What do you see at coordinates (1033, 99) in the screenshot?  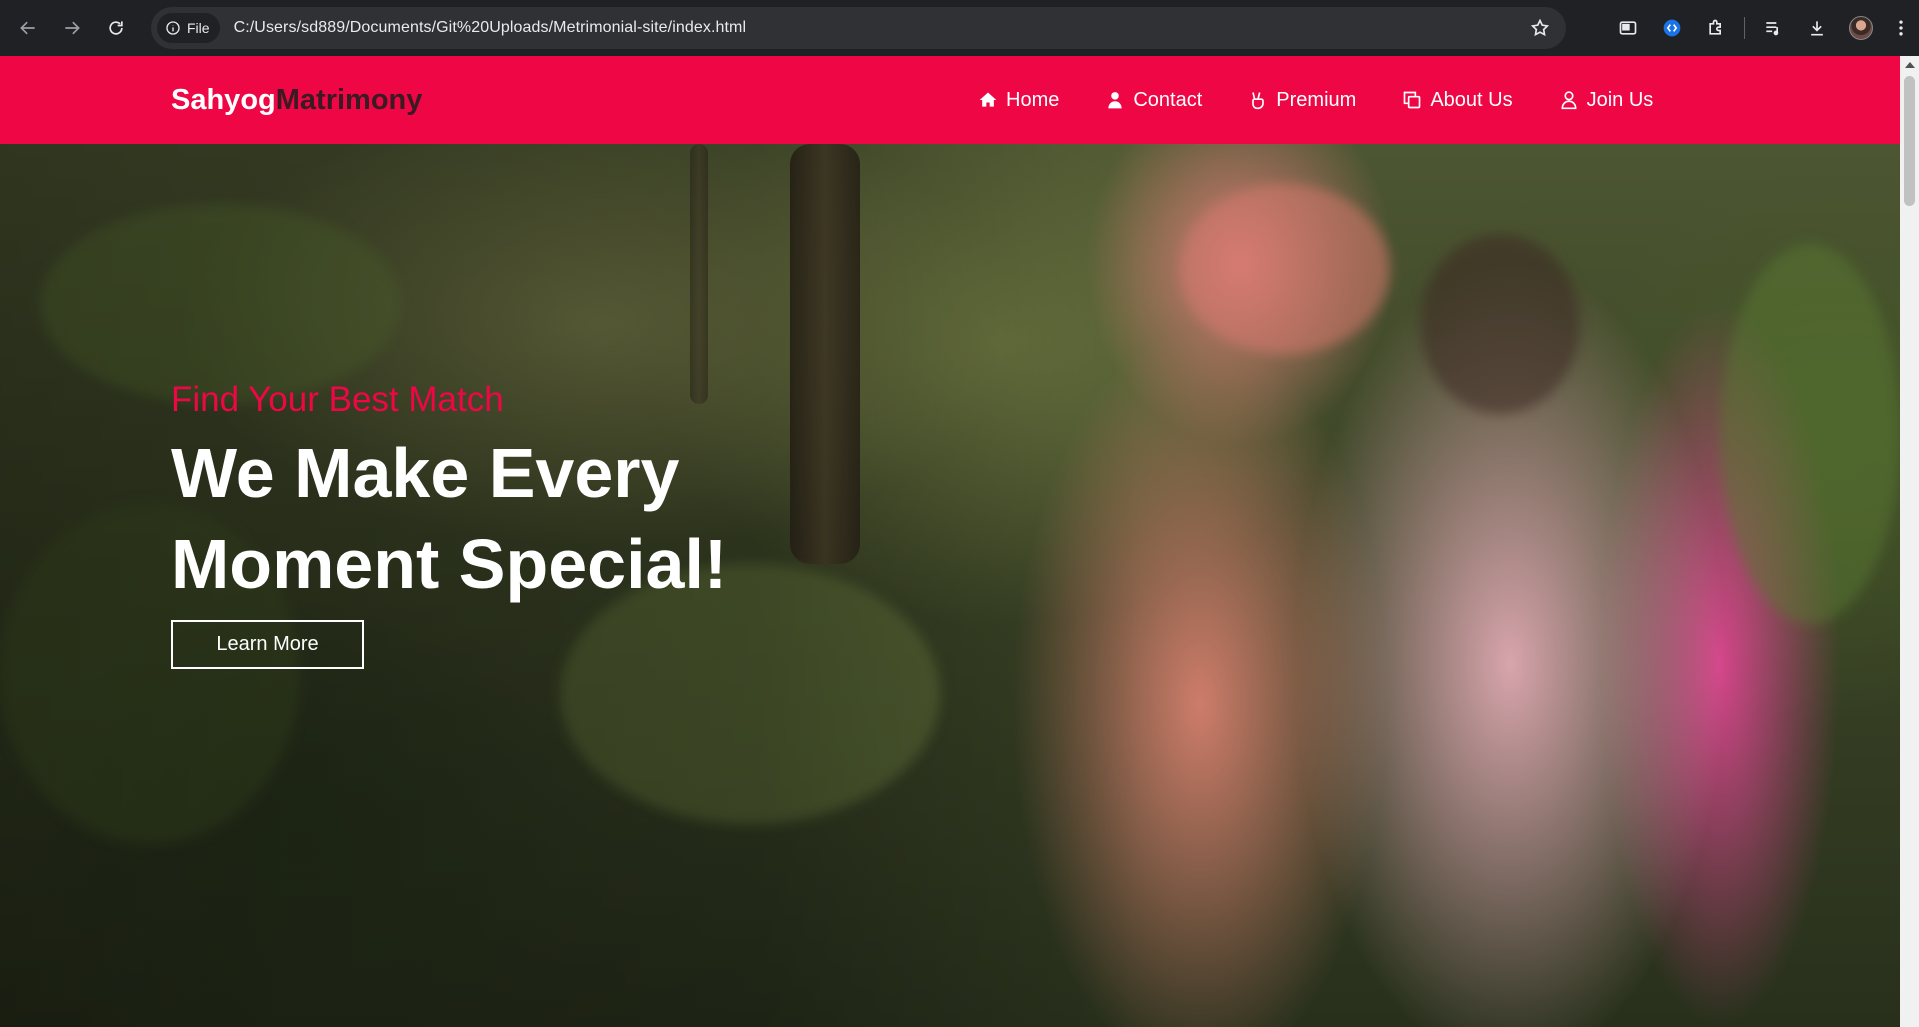 I see `nav-home-label: Home` at bounding box center [1033, 99].